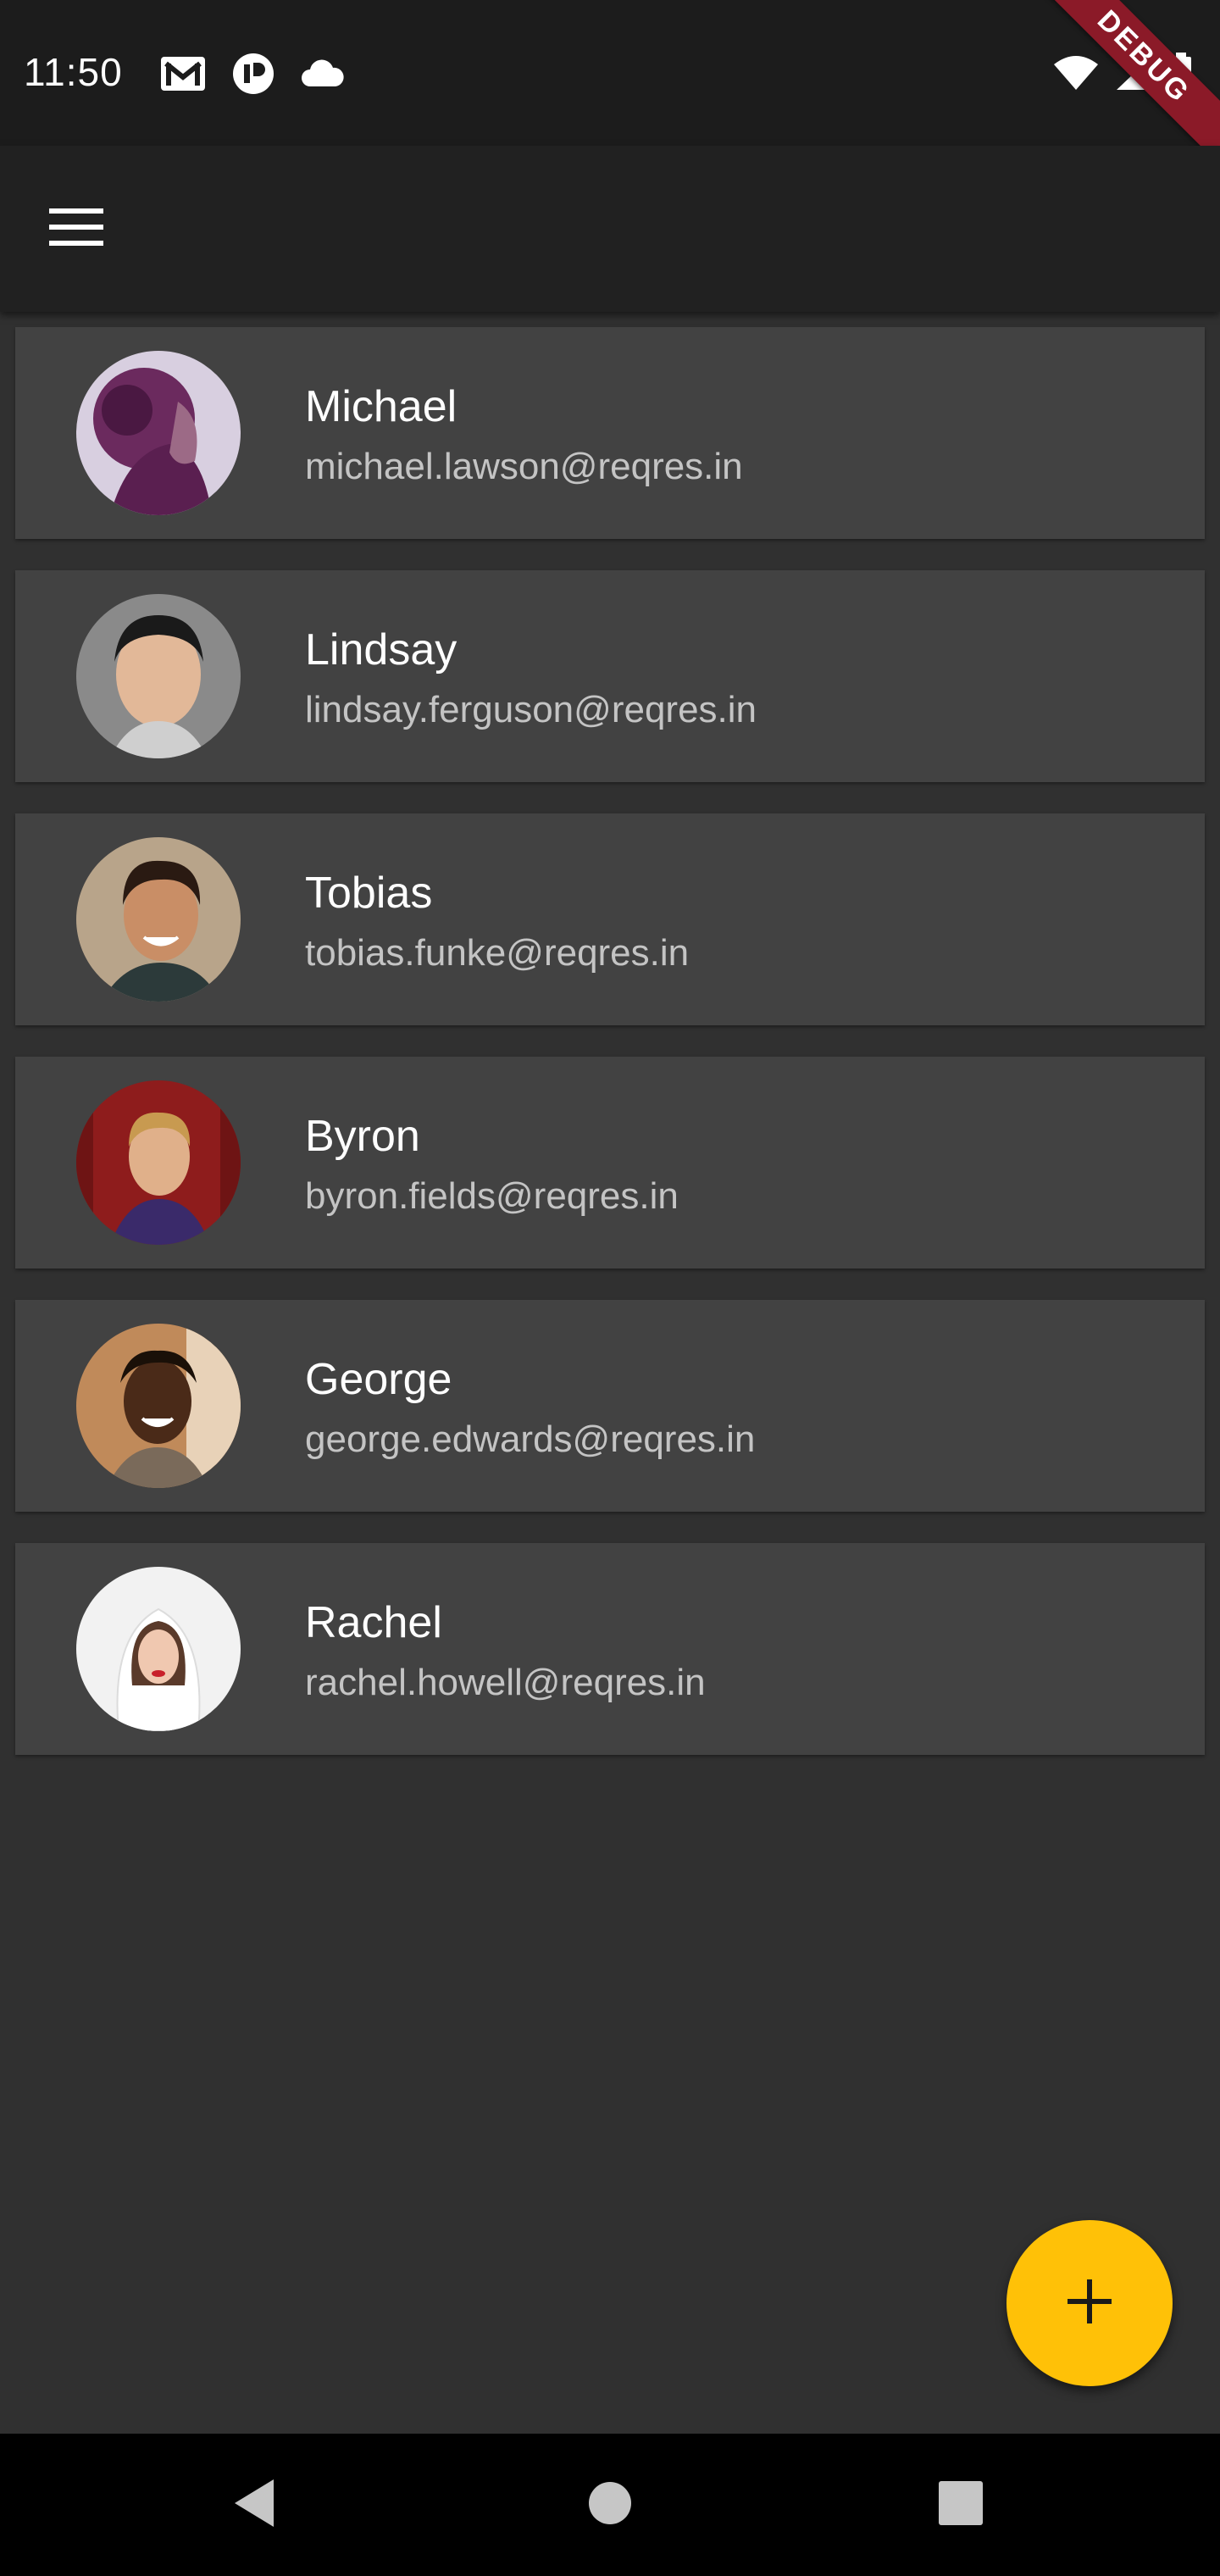  What do you see at coordinates (610, 82) in the screenshot?
I see `status-bar: 11:50 DEBUG` at bounding box center [610, 82].